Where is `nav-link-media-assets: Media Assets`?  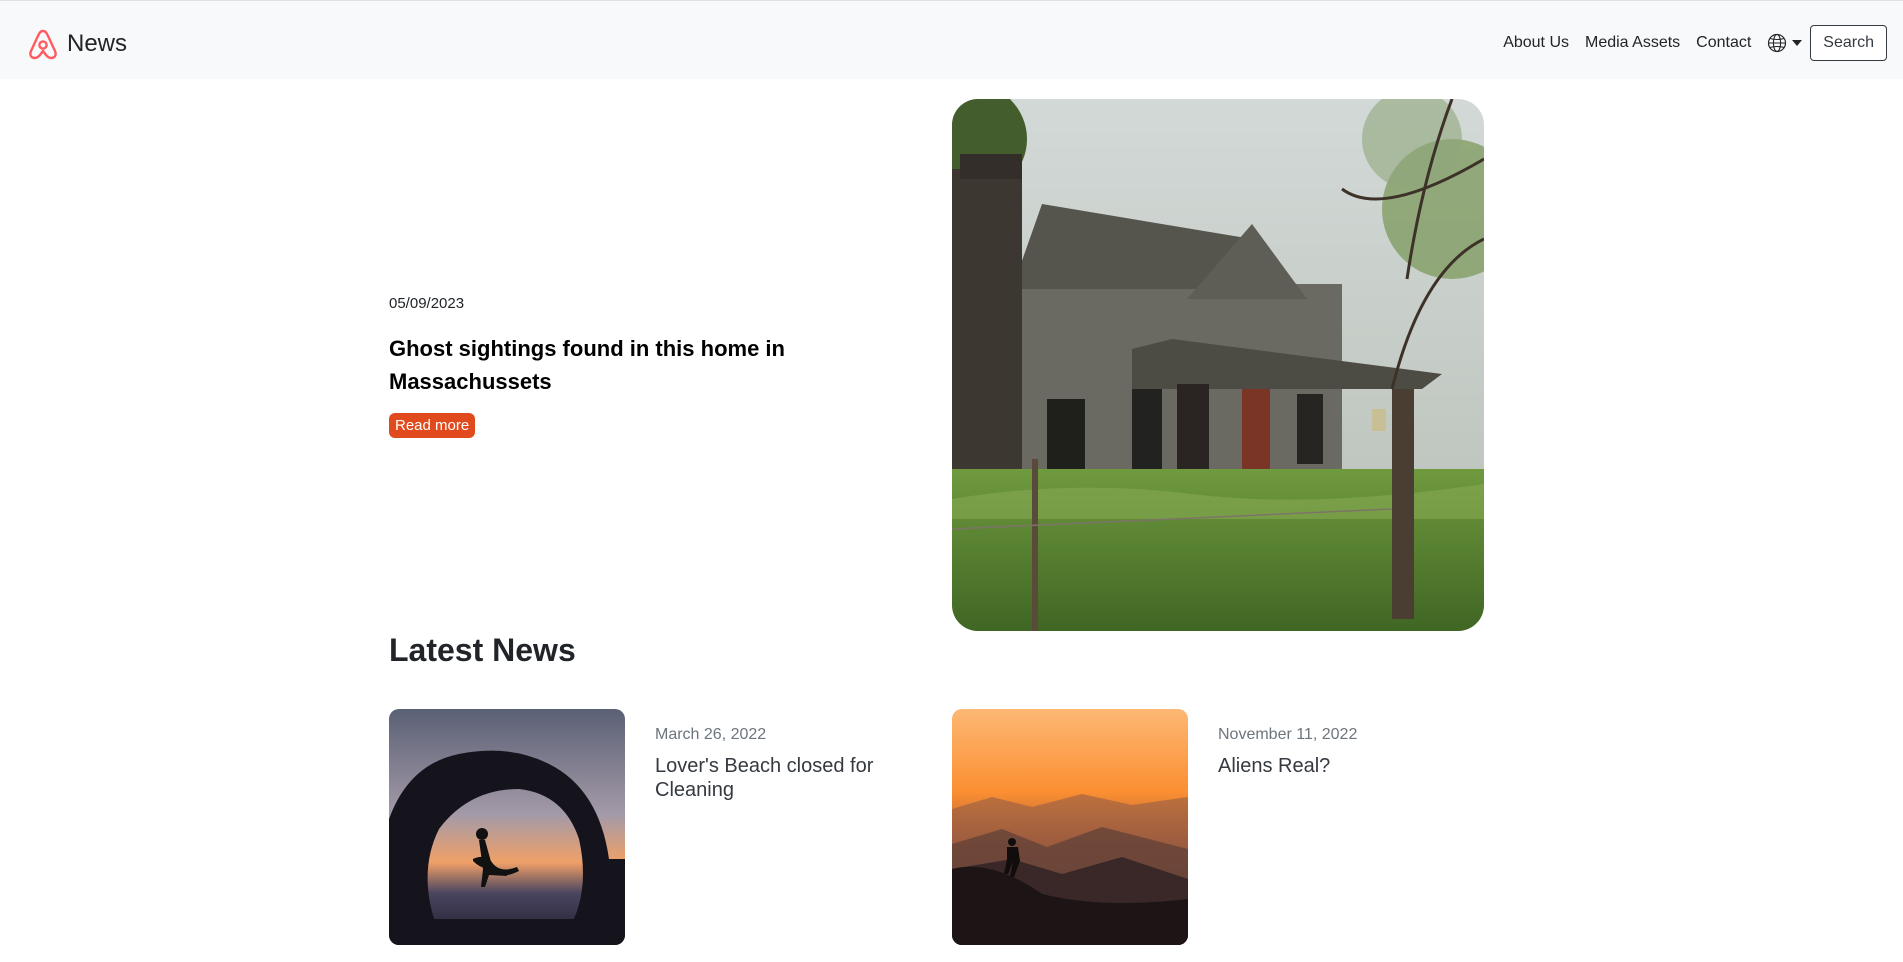 nav-link-media-assets: Media Assets is located at coordinates (1632, 43).